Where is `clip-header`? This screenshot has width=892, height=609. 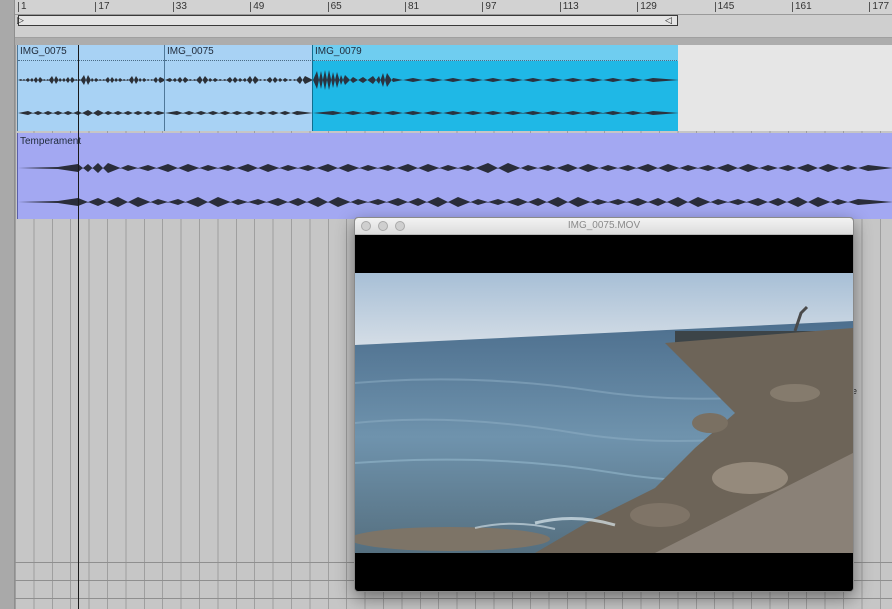 clip-header is located at coordinates (496, 53).